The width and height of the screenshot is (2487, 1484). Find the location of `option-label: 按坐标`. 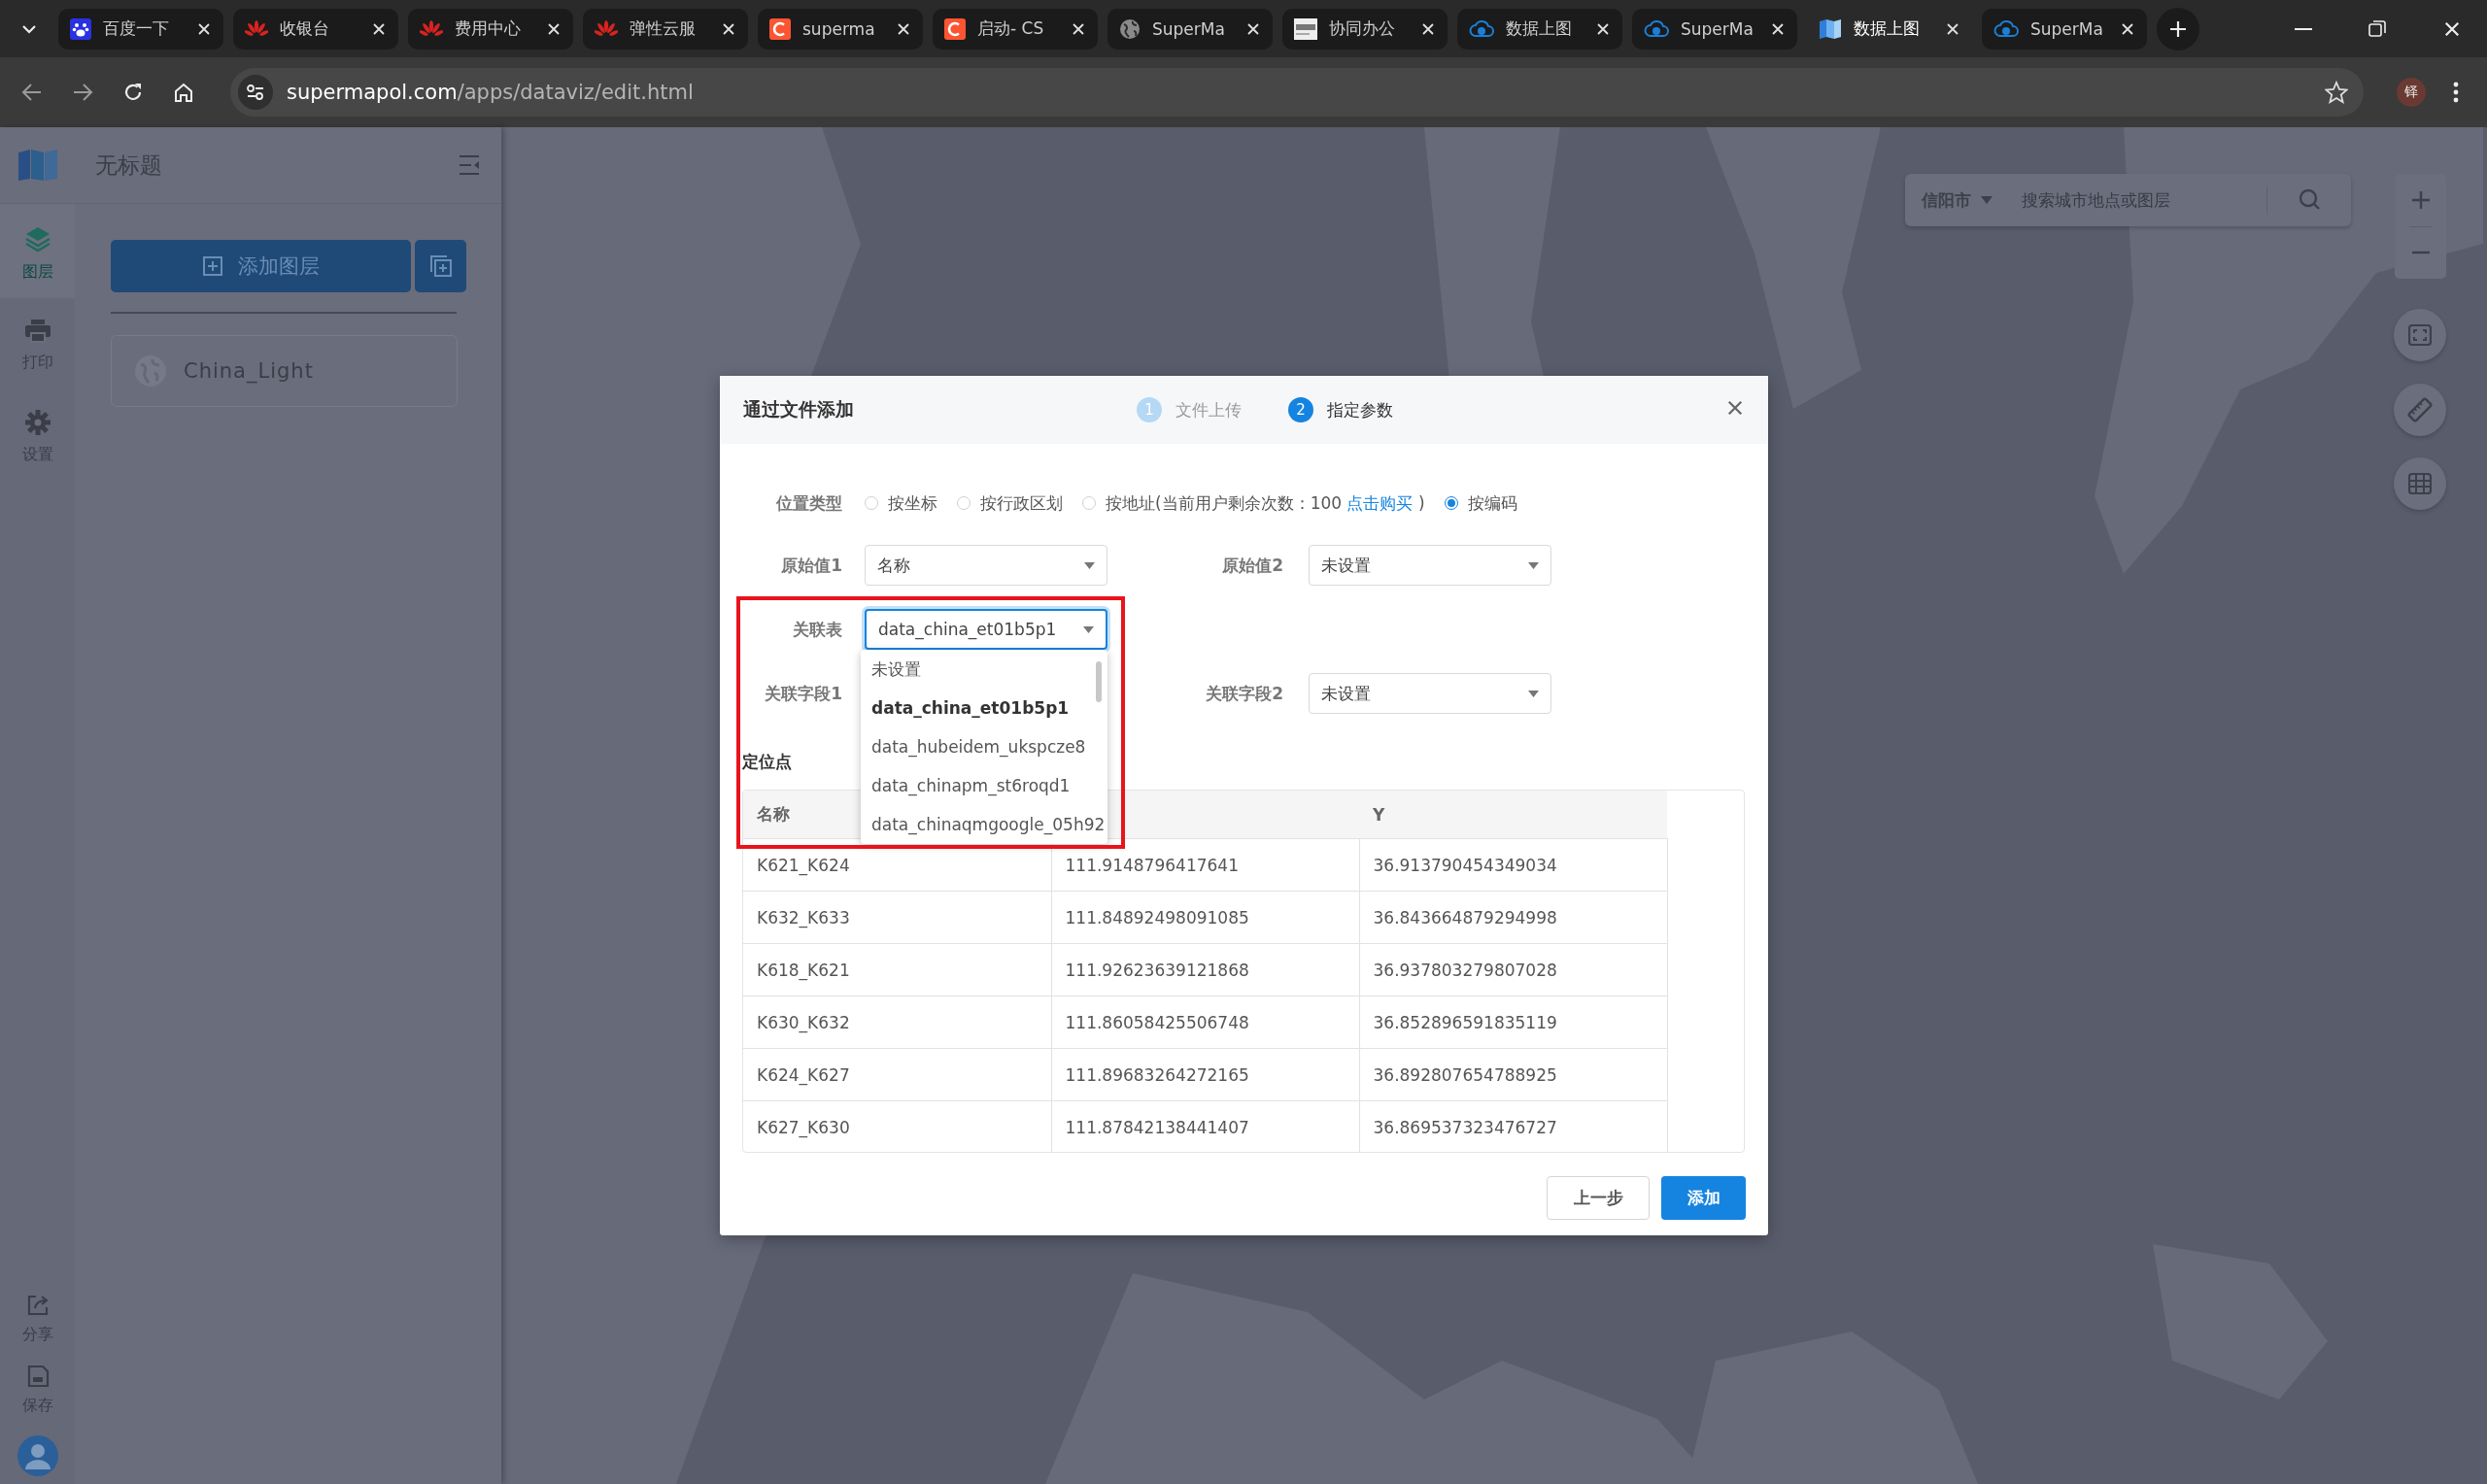

option-label: 按坐标 is located at coordinates (912, 503).